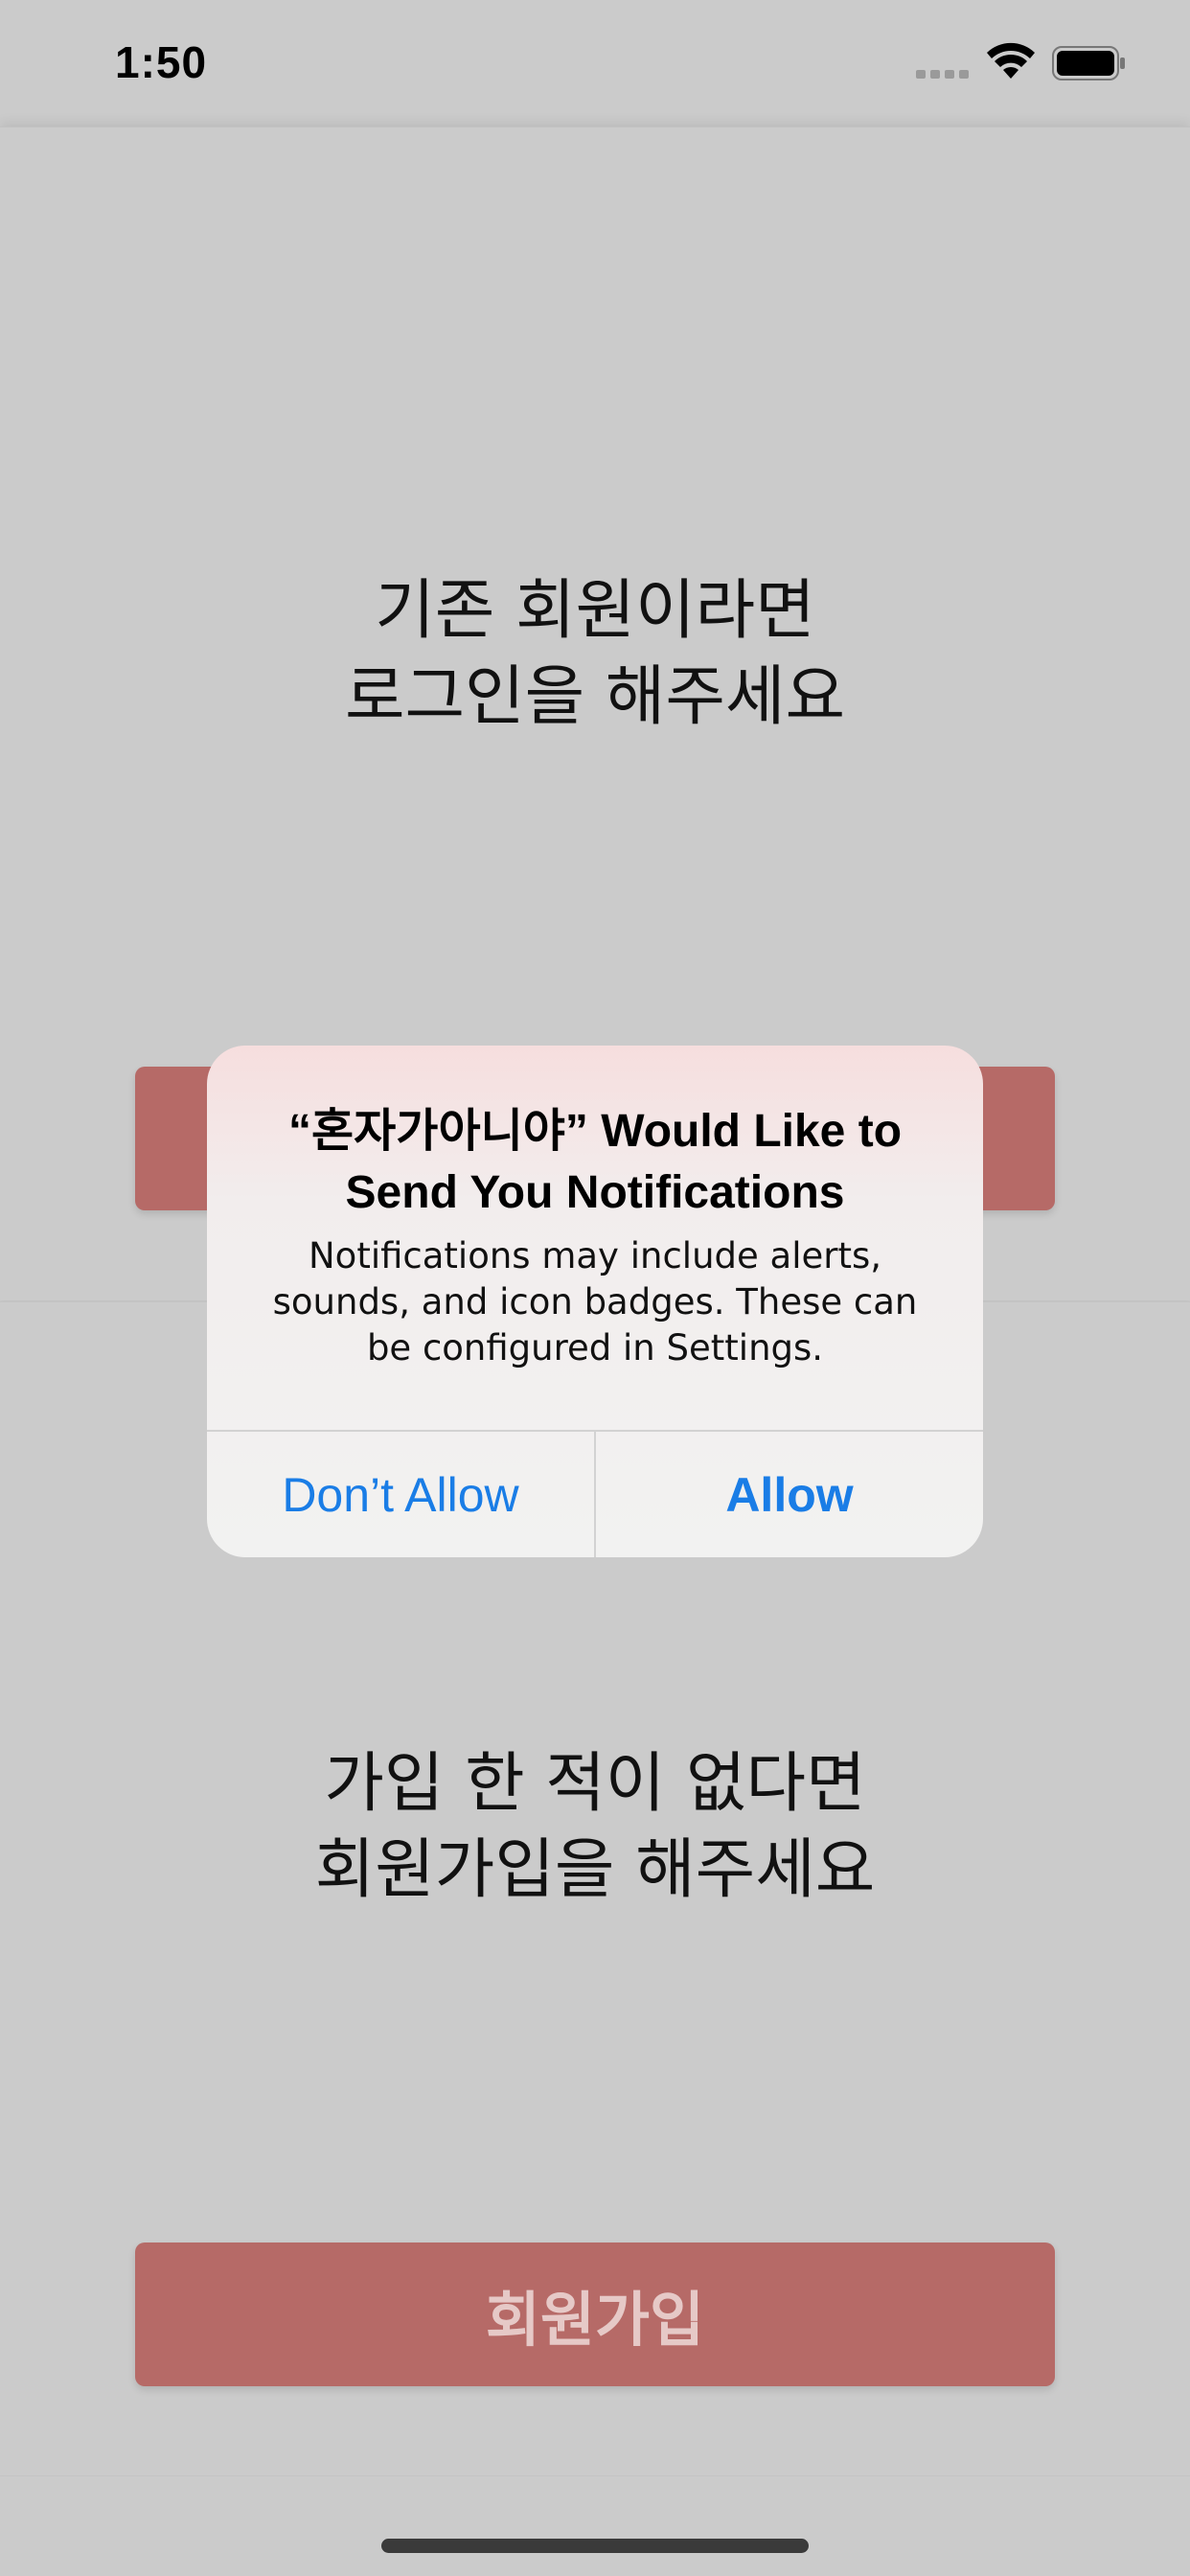 The height and width of the screenshot is (2576, 1190). Describe the element at coordinates (595, 1255) in the screenshot. I see `alert-message-line: Notifications may include alerts,` at that location.